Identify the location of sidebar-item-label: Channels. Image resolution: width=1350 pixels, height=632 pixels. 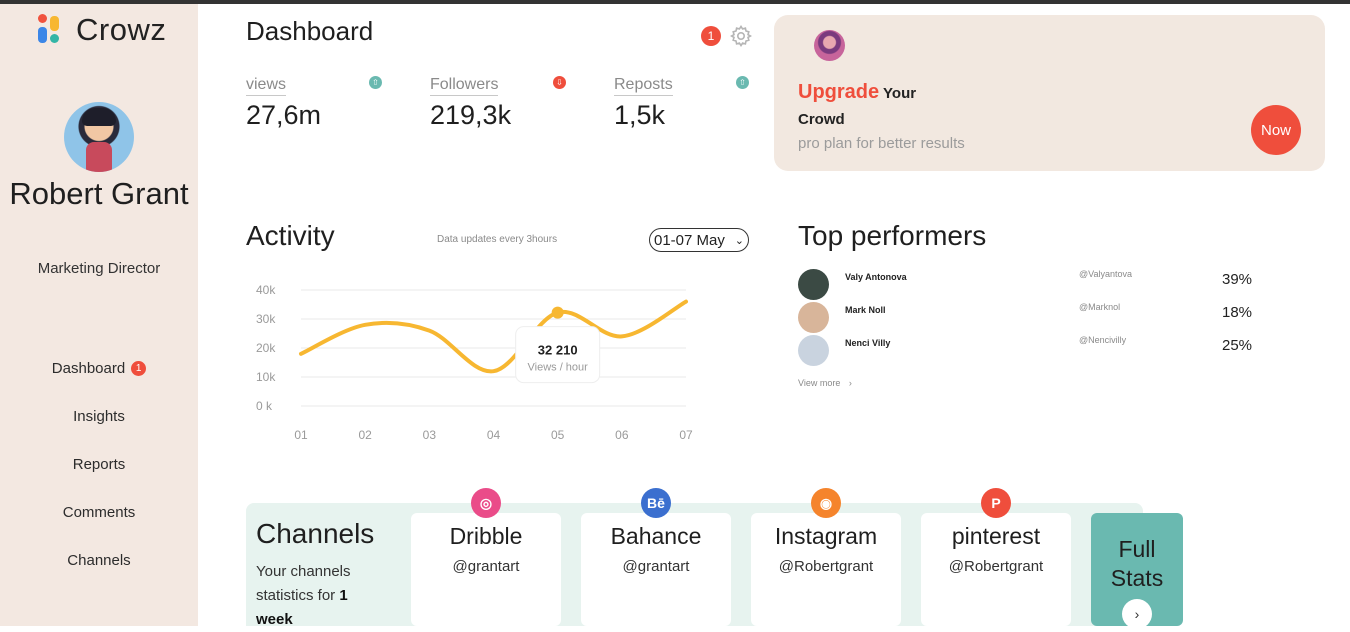
(99, 560).